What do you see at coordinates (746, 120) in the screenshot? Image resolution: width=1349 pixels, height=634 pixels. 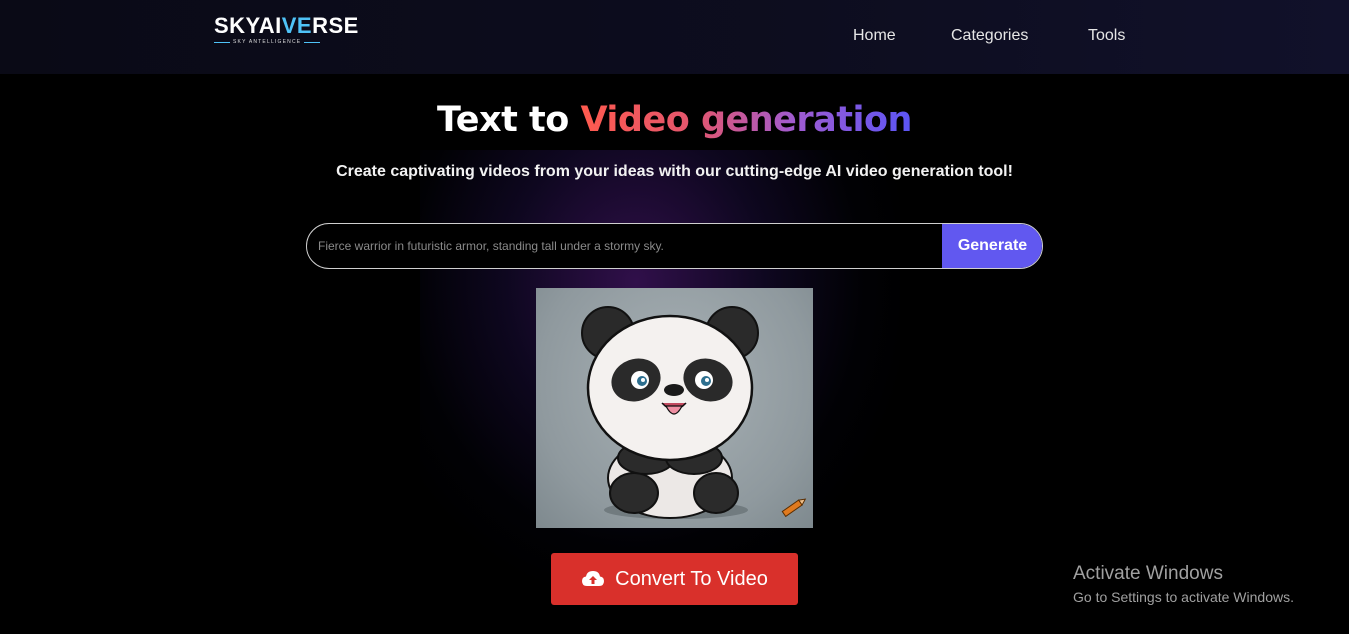 I see `title-gradient: Video generation` at bounding box center [746, 120].